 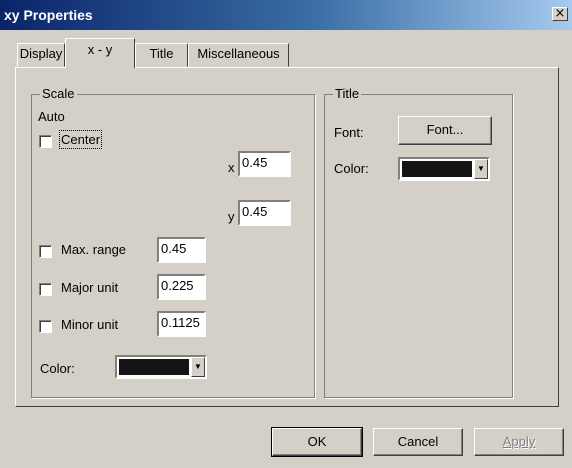 I want to click on window-title: xy Properties, so click(x=48, y=15).